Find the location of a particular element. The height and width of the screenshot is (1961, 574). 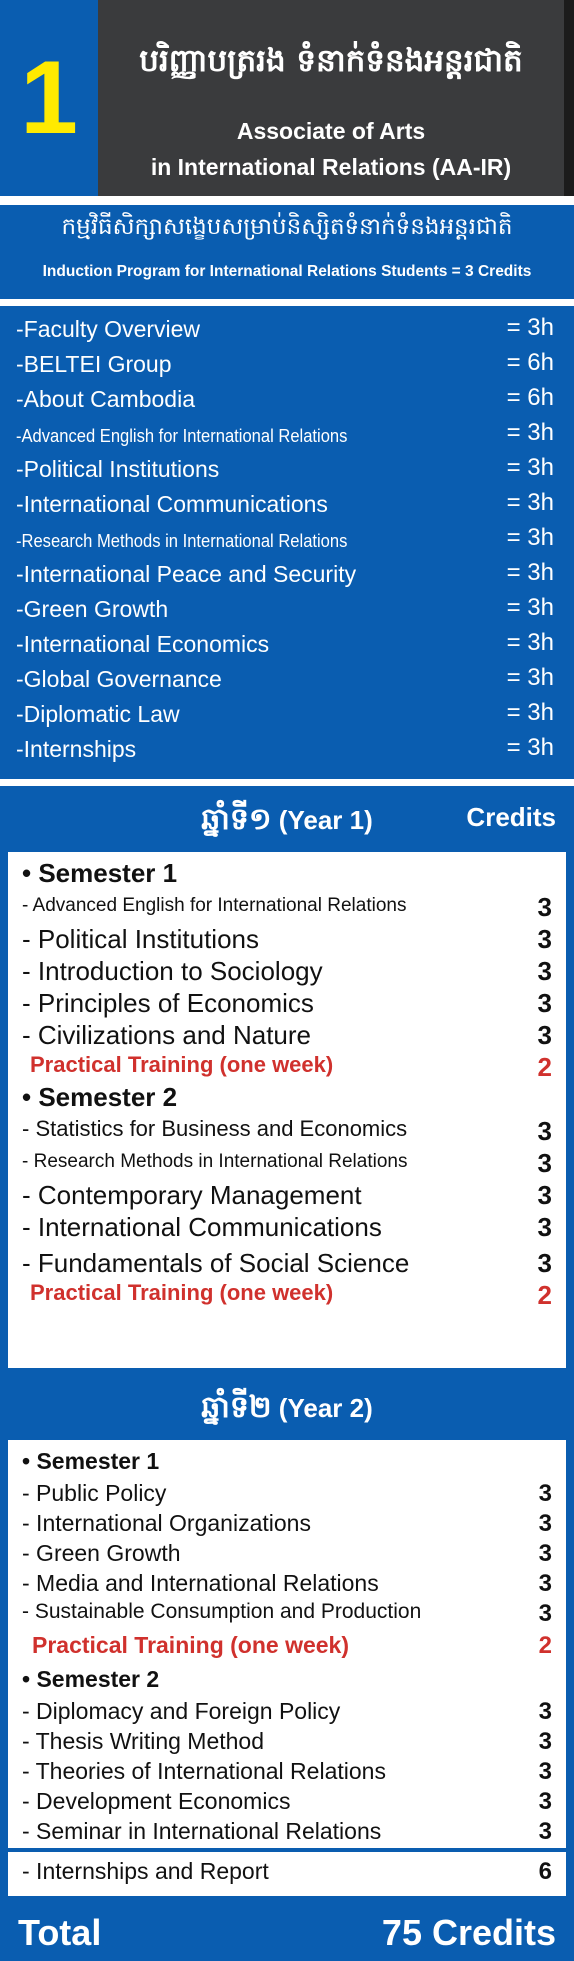

course-row: - Fundamentals of Social Science 3 is located at coordinates (287, 1263).